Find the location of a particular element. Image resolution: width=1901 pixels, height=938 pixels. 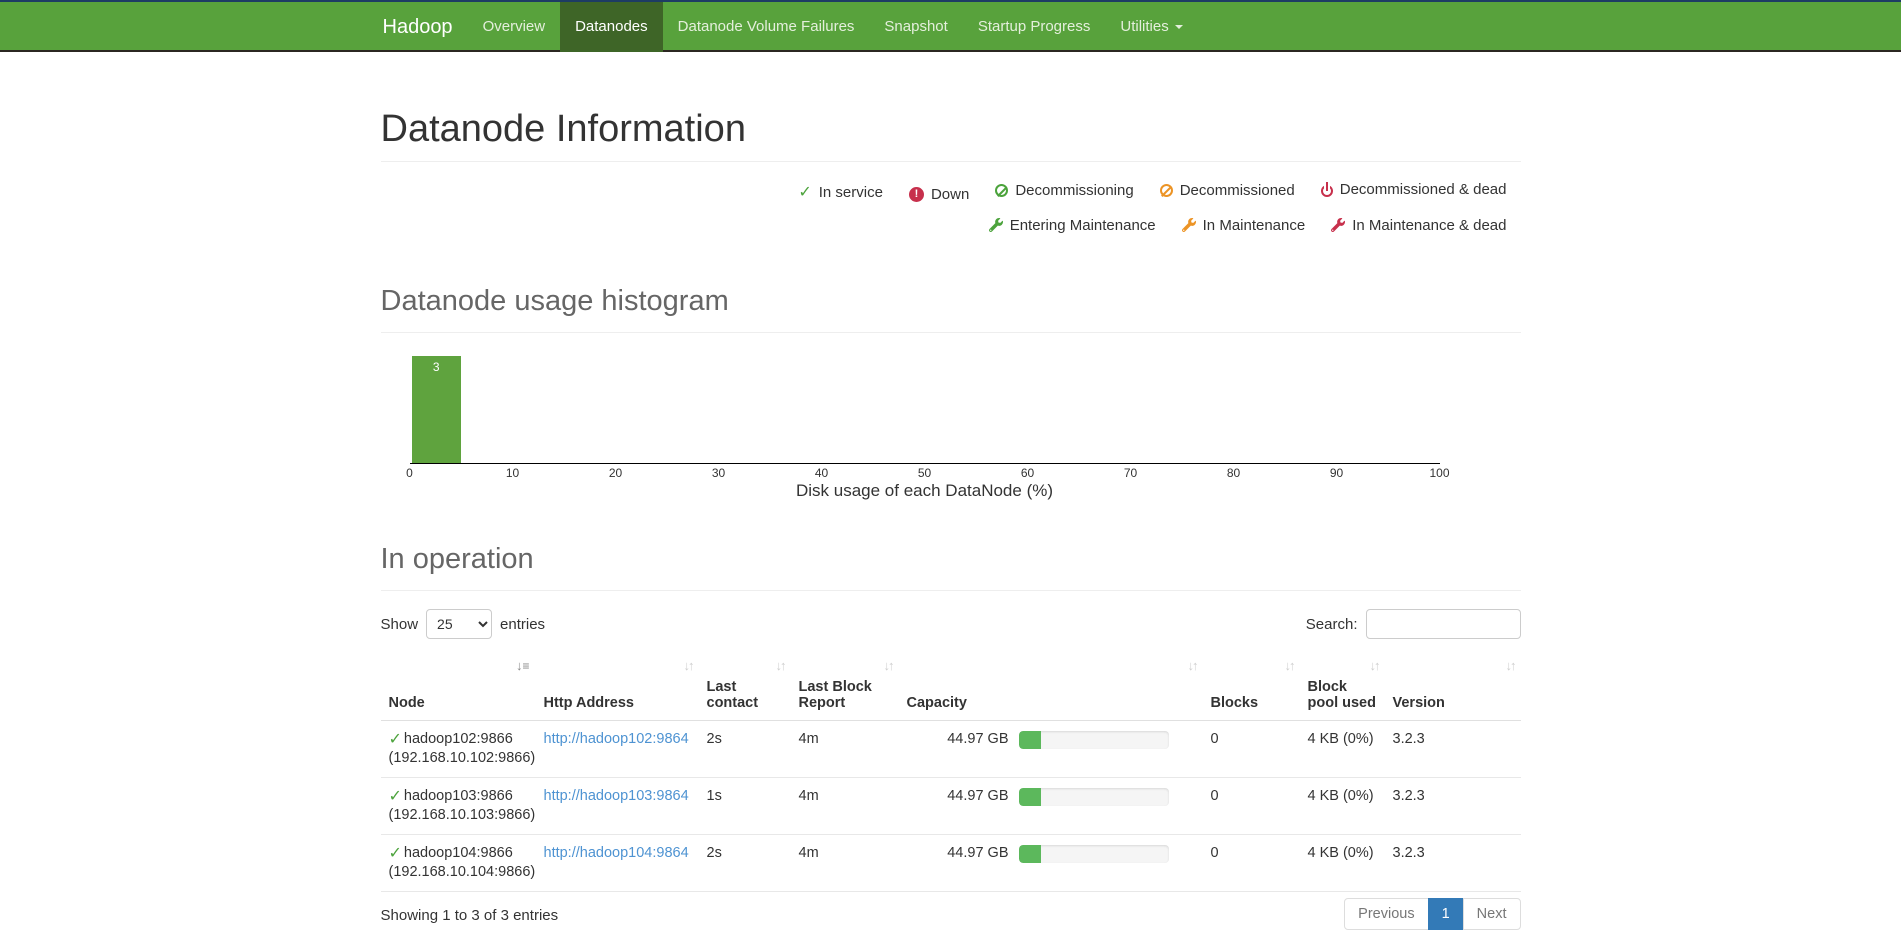

node-name: ✓ hadoop103:9866 is located at coordinates (458, 796).